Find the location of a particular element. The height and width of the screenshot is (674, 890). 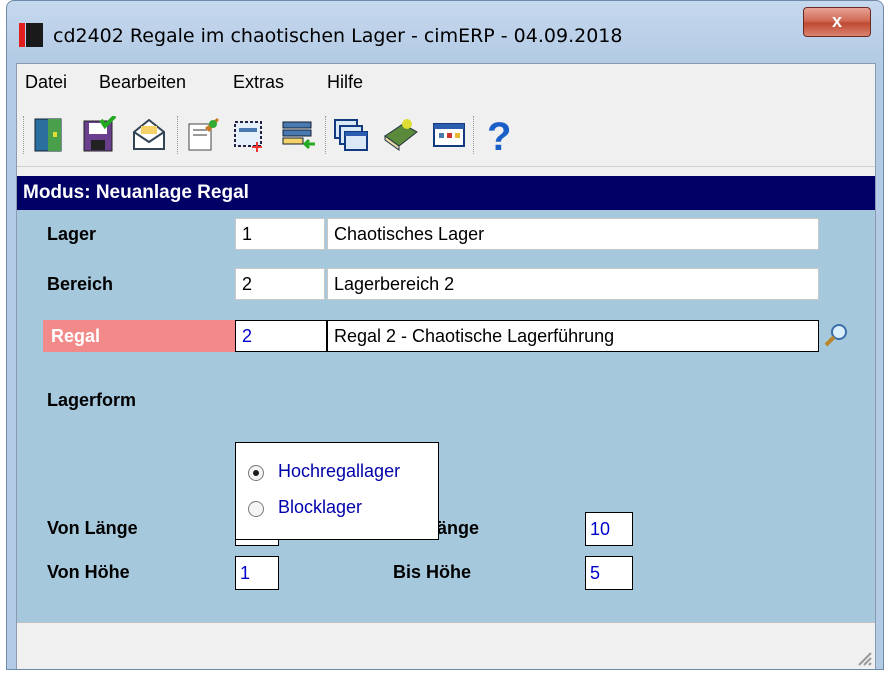

save-icon is located at coordinates (99, 134).